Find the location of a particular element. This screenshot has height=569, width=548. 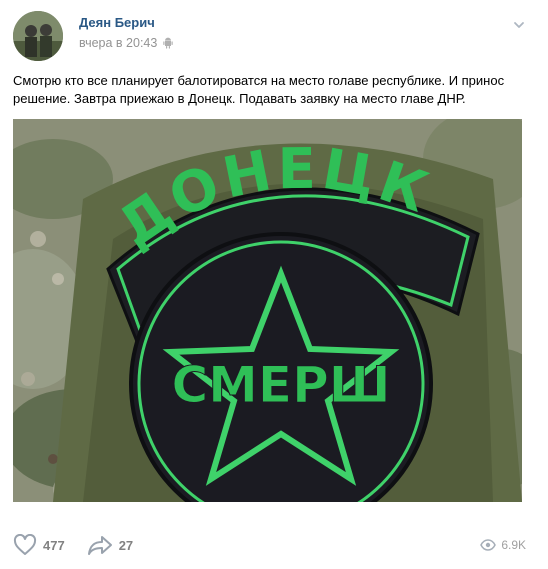

heart-icon is located at coordinates (25, 544).